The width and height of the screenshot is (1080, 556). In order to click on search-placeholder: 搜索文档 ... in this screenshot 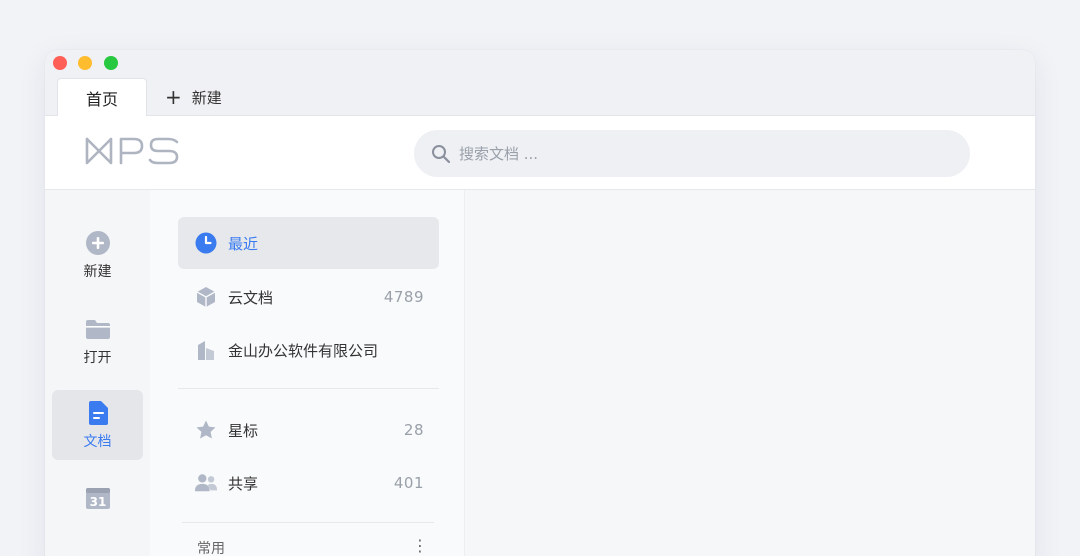, I will do `click(499, 154)`.